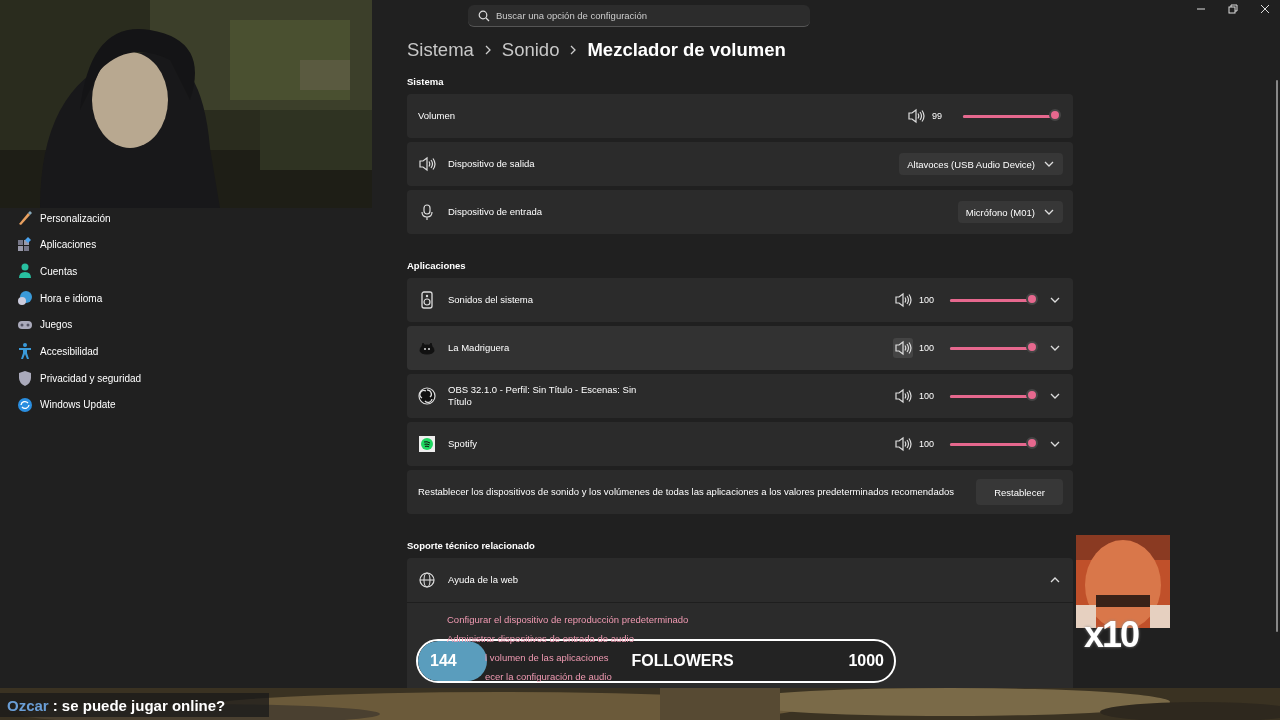 Image resolution: width=1280 pixels, height=720 pixels. What do you see at coordinates (44, 324) in the screenshot?
I see `sidebar-item: Juegos` at bounding box center [44, 324].